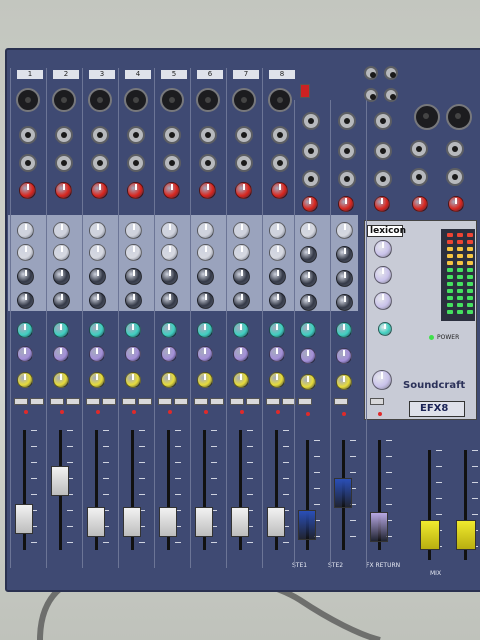  What do you see at coordinates (346, 204) in the screenshot?
I see `stereo-gain-knob` at bounding box center [346, 204].